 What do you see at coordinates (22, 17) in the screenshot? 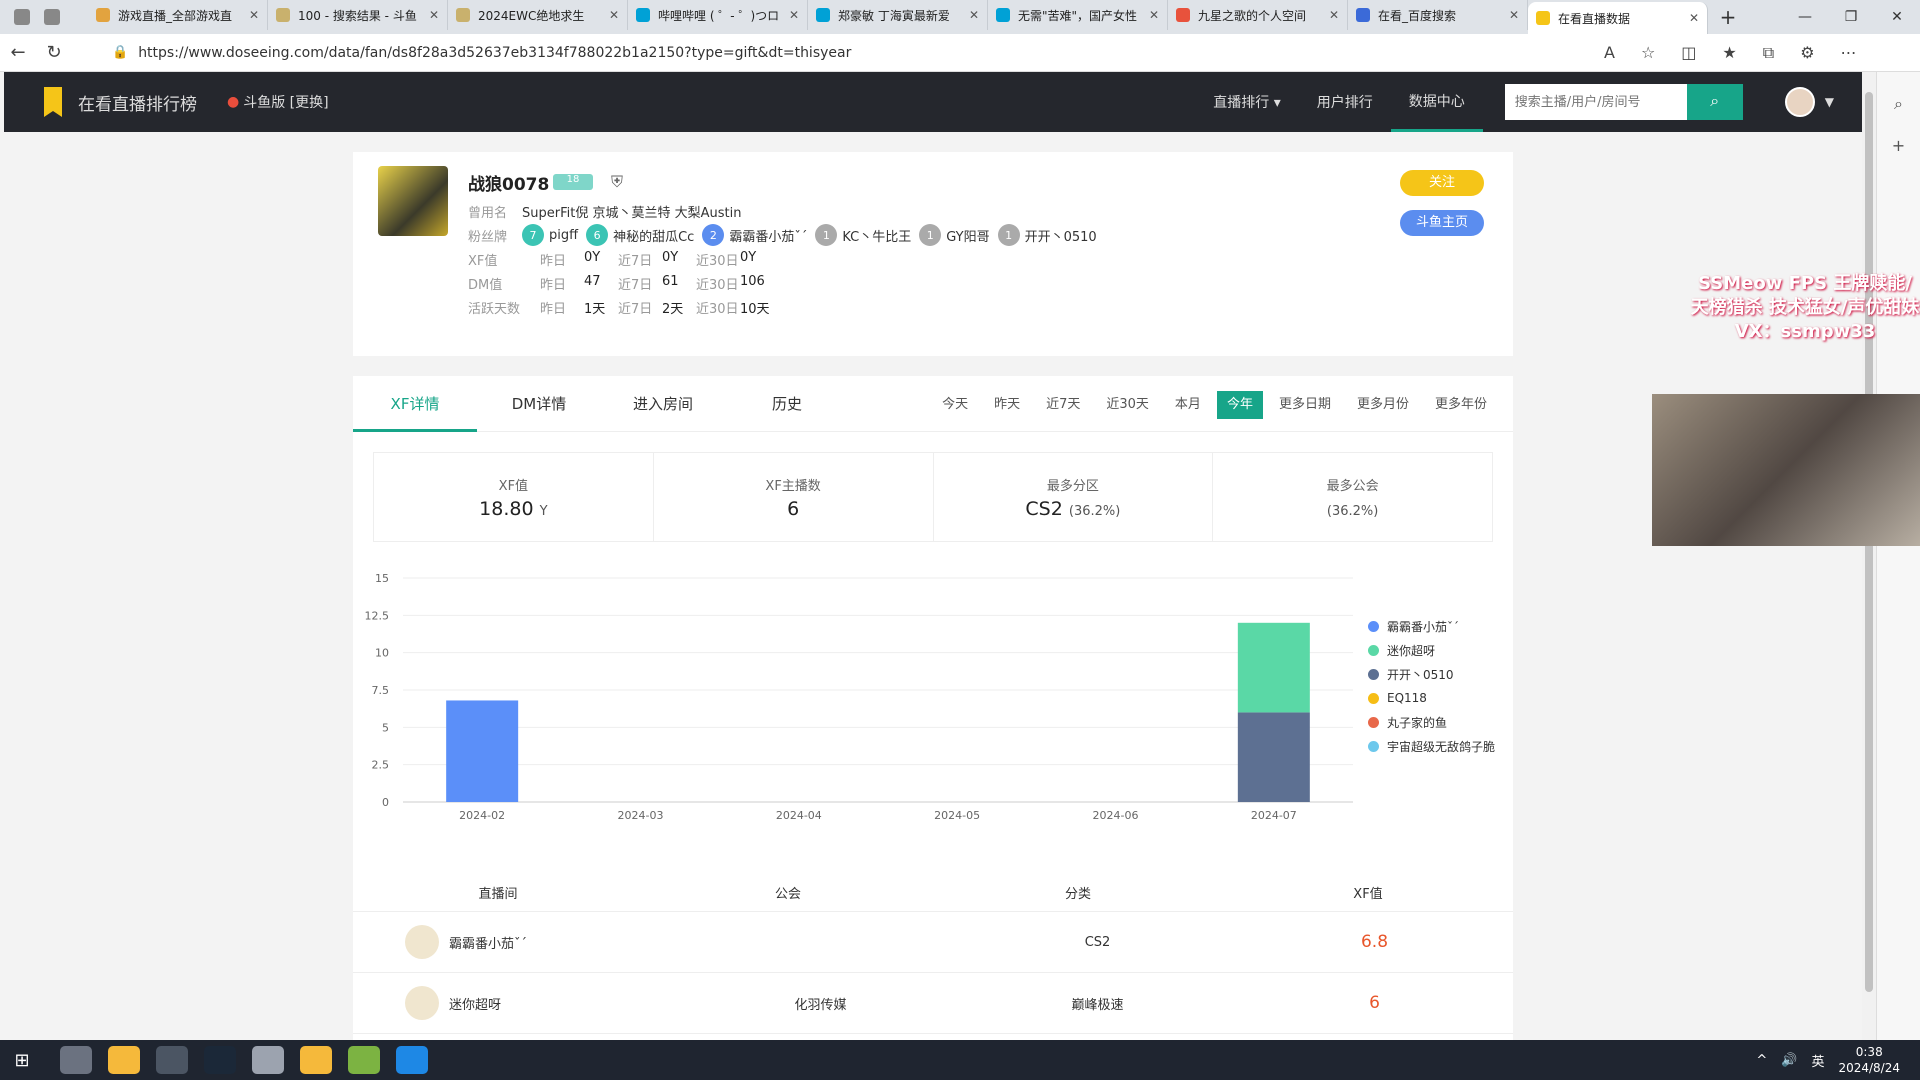
I see `profile-icon` at bounding box center [22, 17].